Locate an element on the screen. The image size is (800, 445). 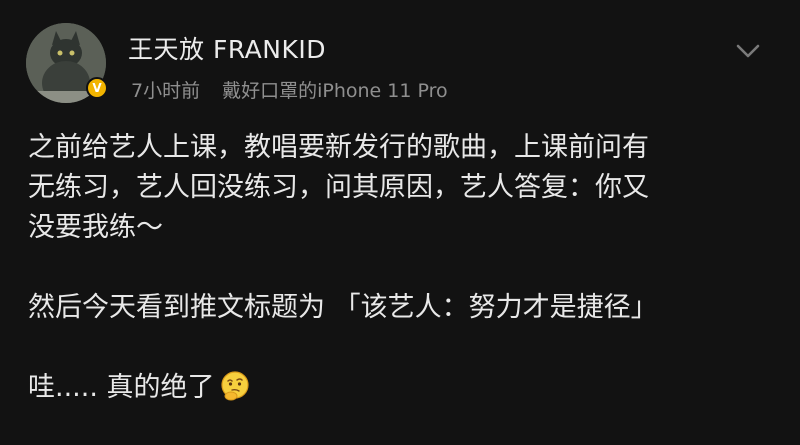
username: 王天放 FRANKID is located at coordinates (227, 48).